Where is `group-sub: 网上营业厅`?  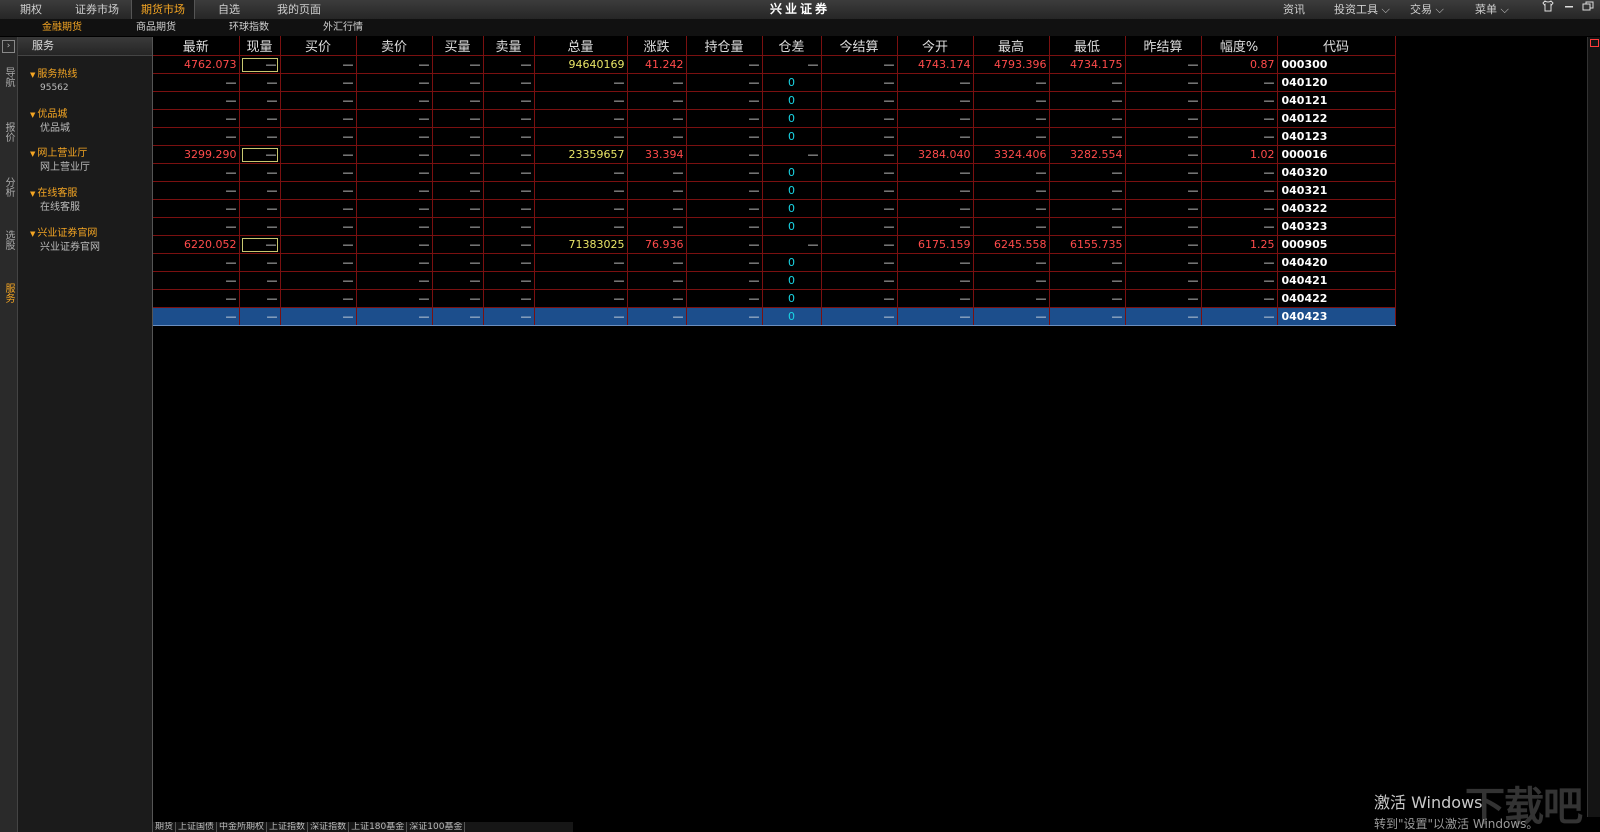
group-sub: 网上营业厅 is located at coordinates (60, 167).